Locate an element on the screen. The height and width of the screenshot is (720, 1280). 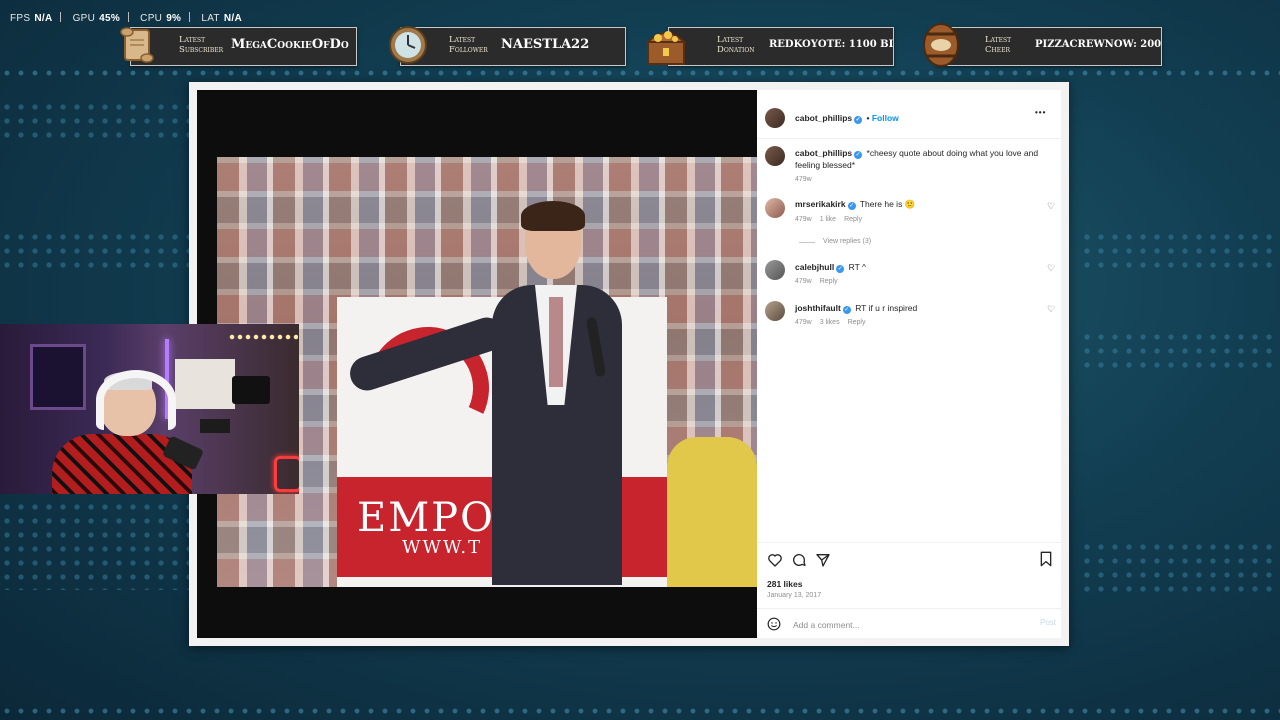
alert-value: PIZZACREWNOW: 200 BITS is located at coordinates (1098, 44).